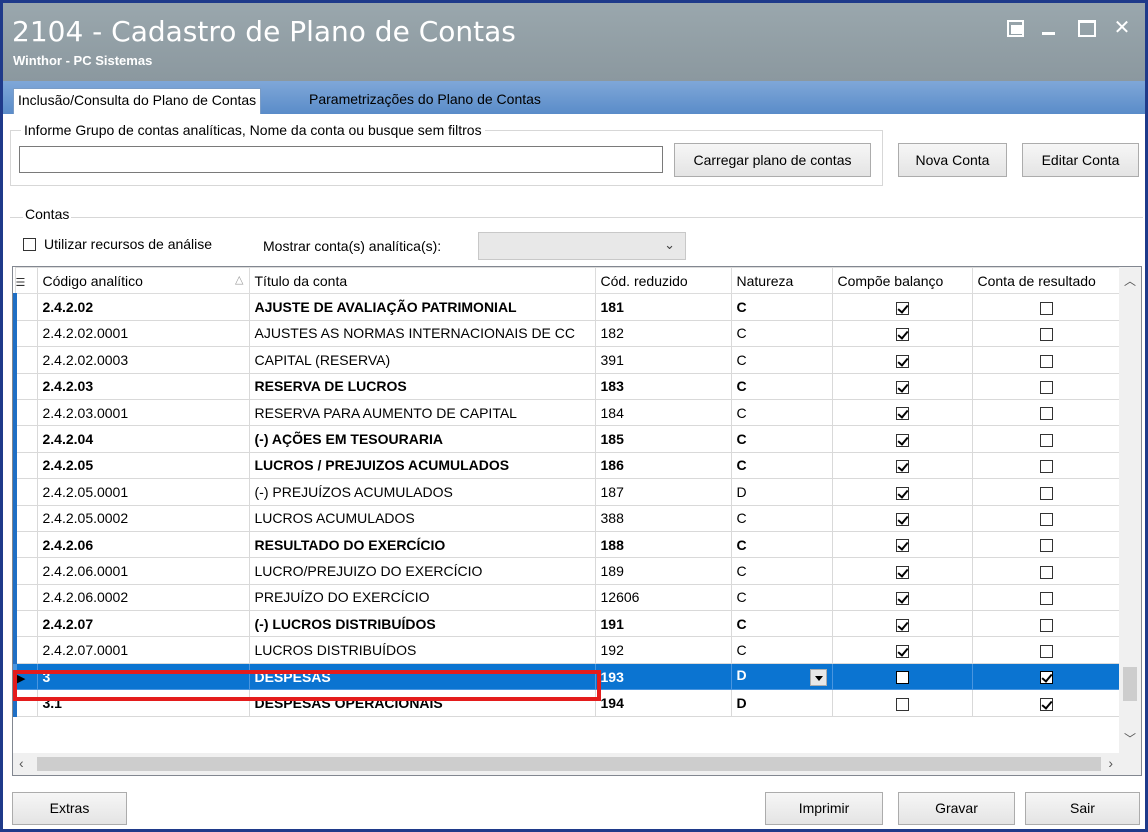  Describe the element at coordinates (143, 624) in the screenshot. I see `cell-codigo: 2.4.2.07` at that location.